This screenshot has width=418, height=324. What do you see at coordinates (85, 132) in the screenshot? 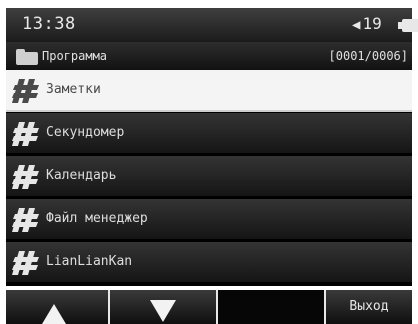
I see `list-item-label: Секундомер` at bounding box center [85, 132].